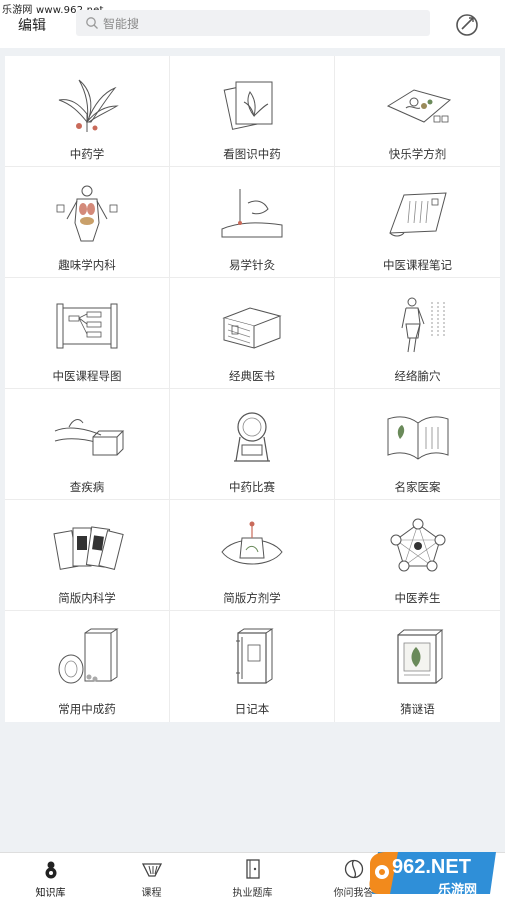  Describe the element at coordinates (422, 325) in the screenshot. I see `meridian-figure-icon` at that location.